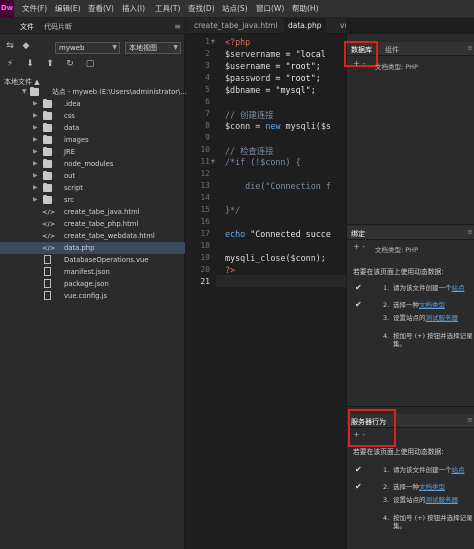 The width and height of the screenshot is (474, 549). I want to click on server-step-number: 1., so click(386, 470).